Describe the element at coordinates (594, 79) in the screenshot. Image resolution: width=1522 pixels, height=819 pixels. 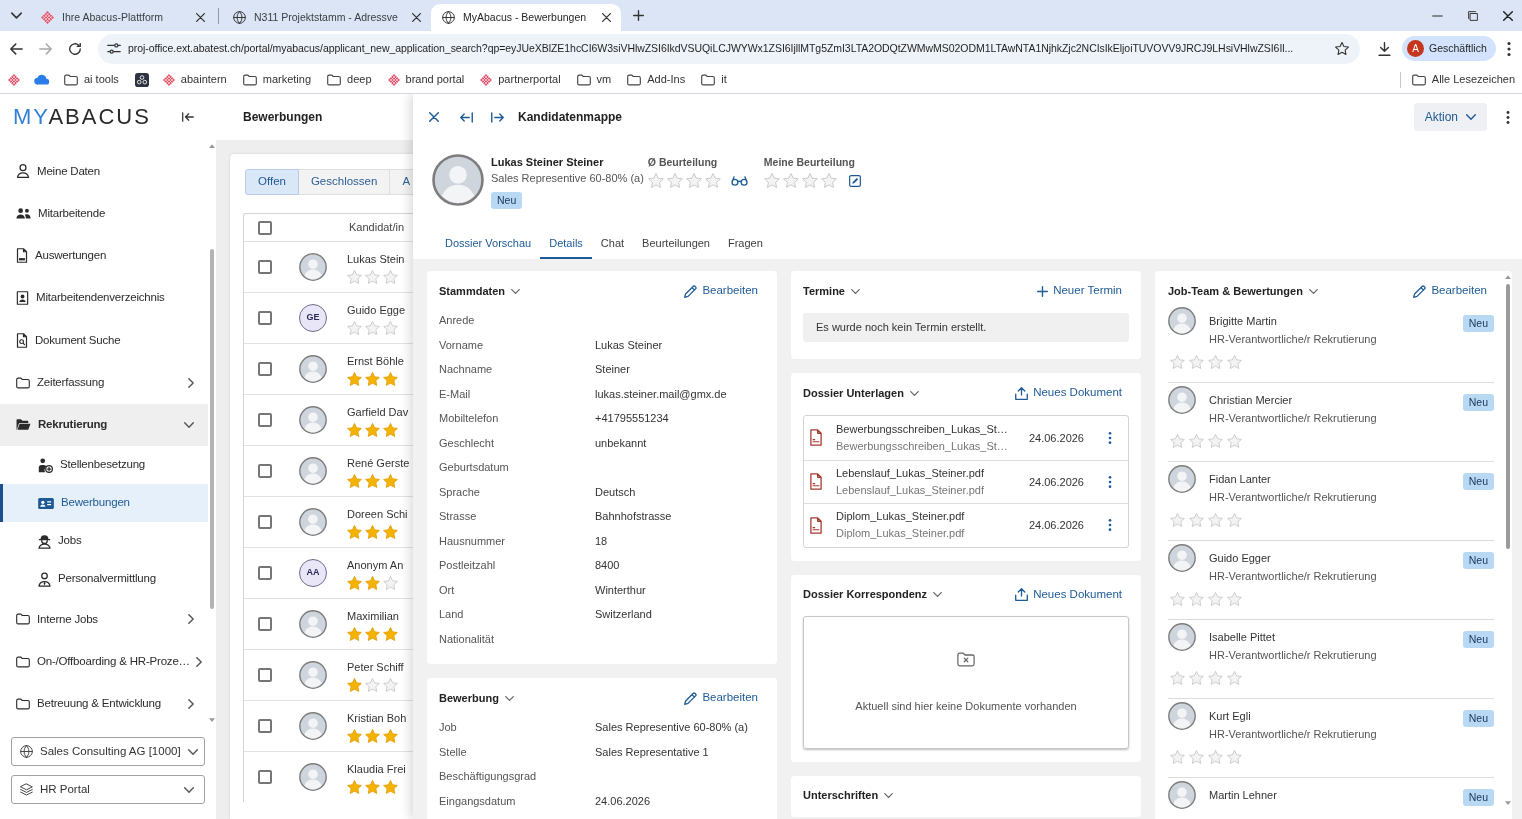
I see `bookmark-link: vm` at that location.